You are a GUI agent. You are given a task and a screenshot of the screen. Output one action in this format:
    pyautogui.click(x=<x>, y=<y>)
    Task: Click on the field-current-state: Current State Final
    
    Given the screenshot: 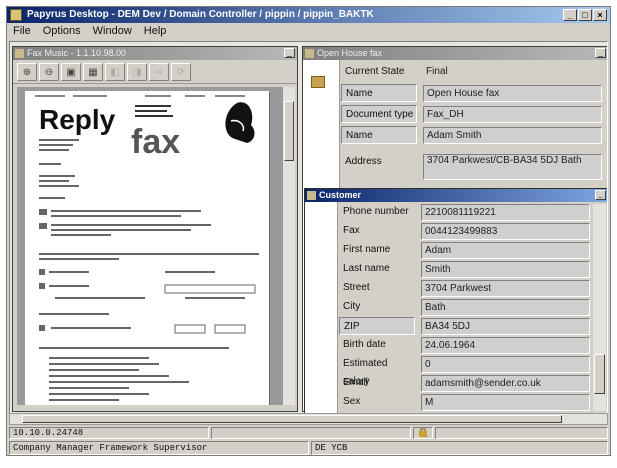 What is the action you would take?
    pyautogui.click(x=471, y=73)
    